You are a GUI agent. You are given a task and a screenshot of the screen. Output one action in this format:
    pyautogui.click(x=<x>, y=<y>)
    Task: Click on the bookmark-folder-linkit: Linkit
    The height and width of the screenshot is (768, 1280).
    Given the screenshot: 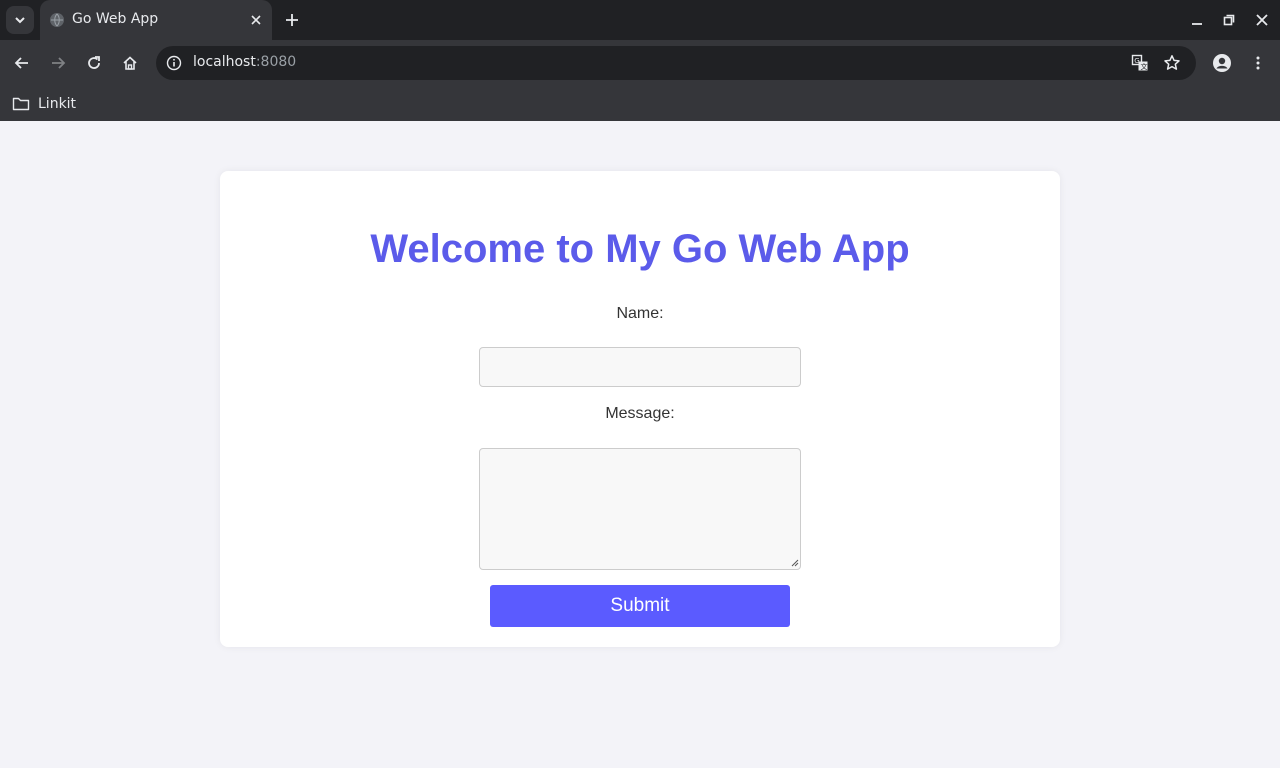 What is the action you would take?
    pyautogui.click(x=44, y=104)
    